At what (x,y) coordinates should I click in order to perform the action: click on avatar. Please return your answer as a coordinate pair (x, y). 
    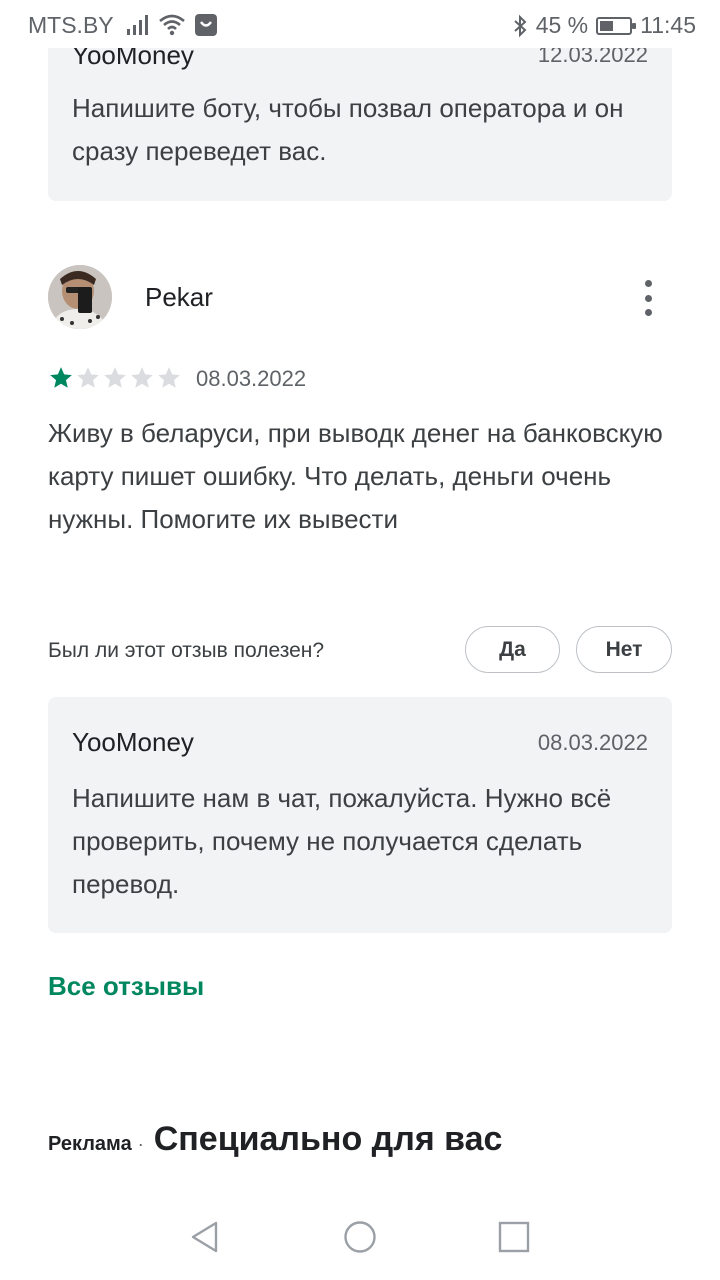
    Looking at the image, I should click on (80, 297).